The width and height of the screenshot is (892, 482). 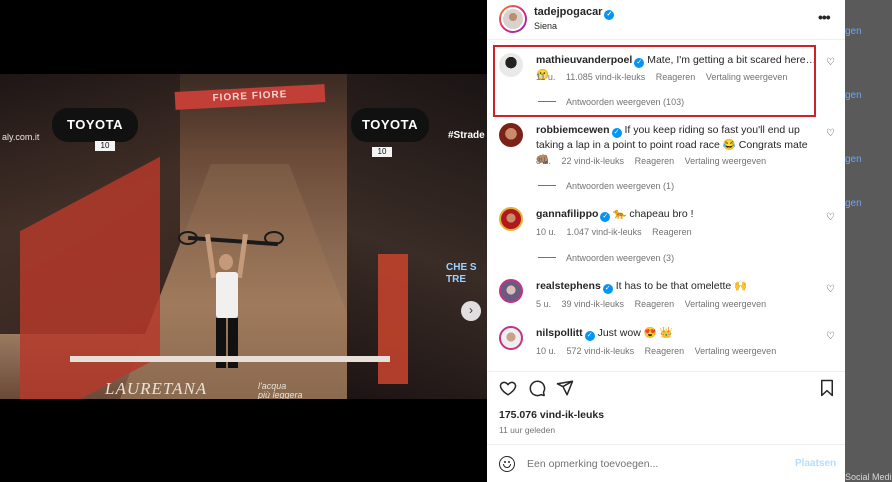 What do you see at coordinates (815, 463) in the screenshot?
I see `post-comment-button: Plaatsen` at bounding box center [815, 463].